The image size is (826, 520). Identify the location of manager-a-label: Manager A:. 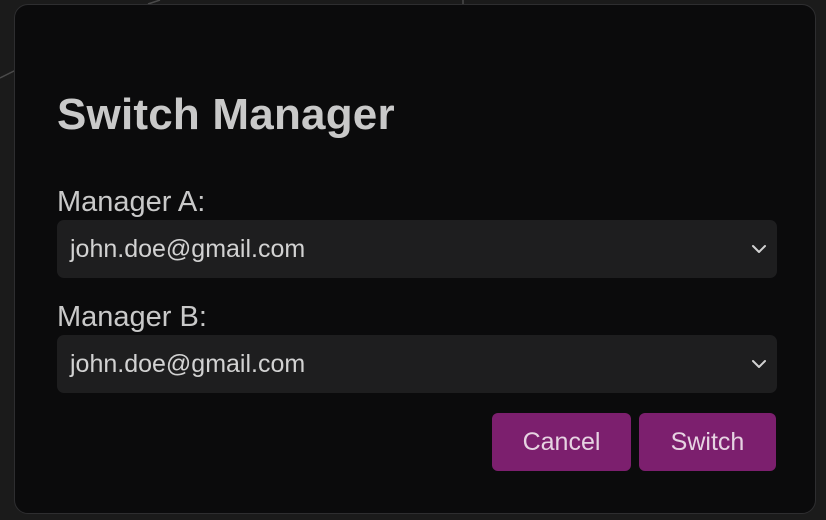
(131, 202).